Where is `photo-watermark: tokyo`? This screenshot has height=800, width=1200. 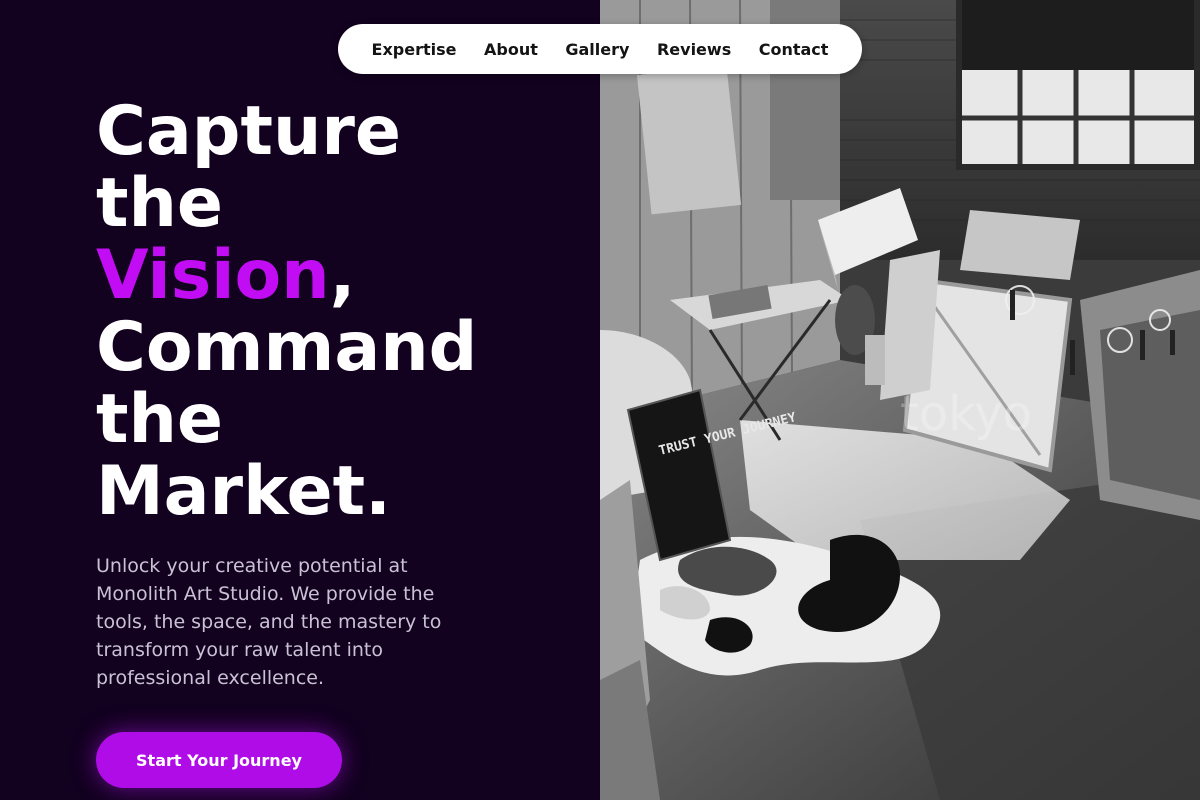 photo-watermark: tokyo is located at coordinates (966, 414).